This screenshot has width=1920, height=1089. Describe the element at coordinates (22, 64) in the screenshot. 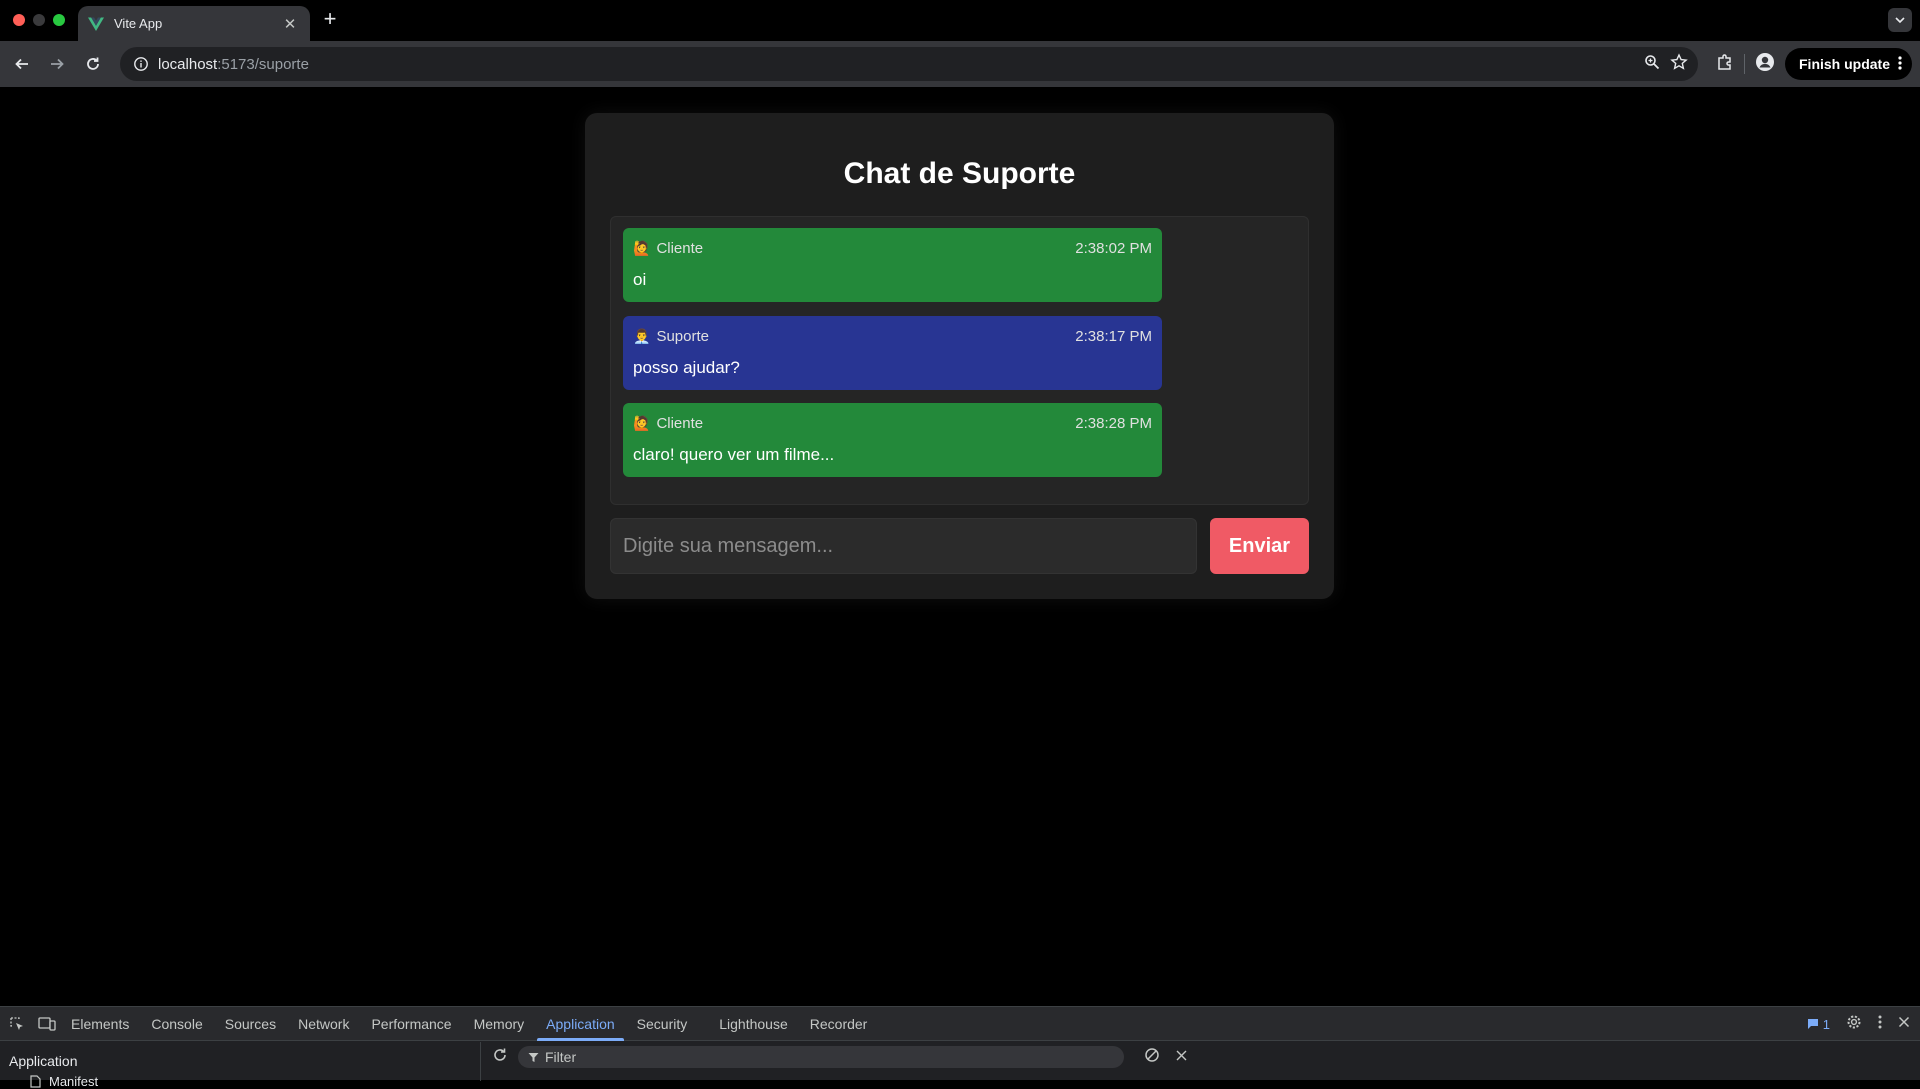

I see `back-arrow-icon` at that location.